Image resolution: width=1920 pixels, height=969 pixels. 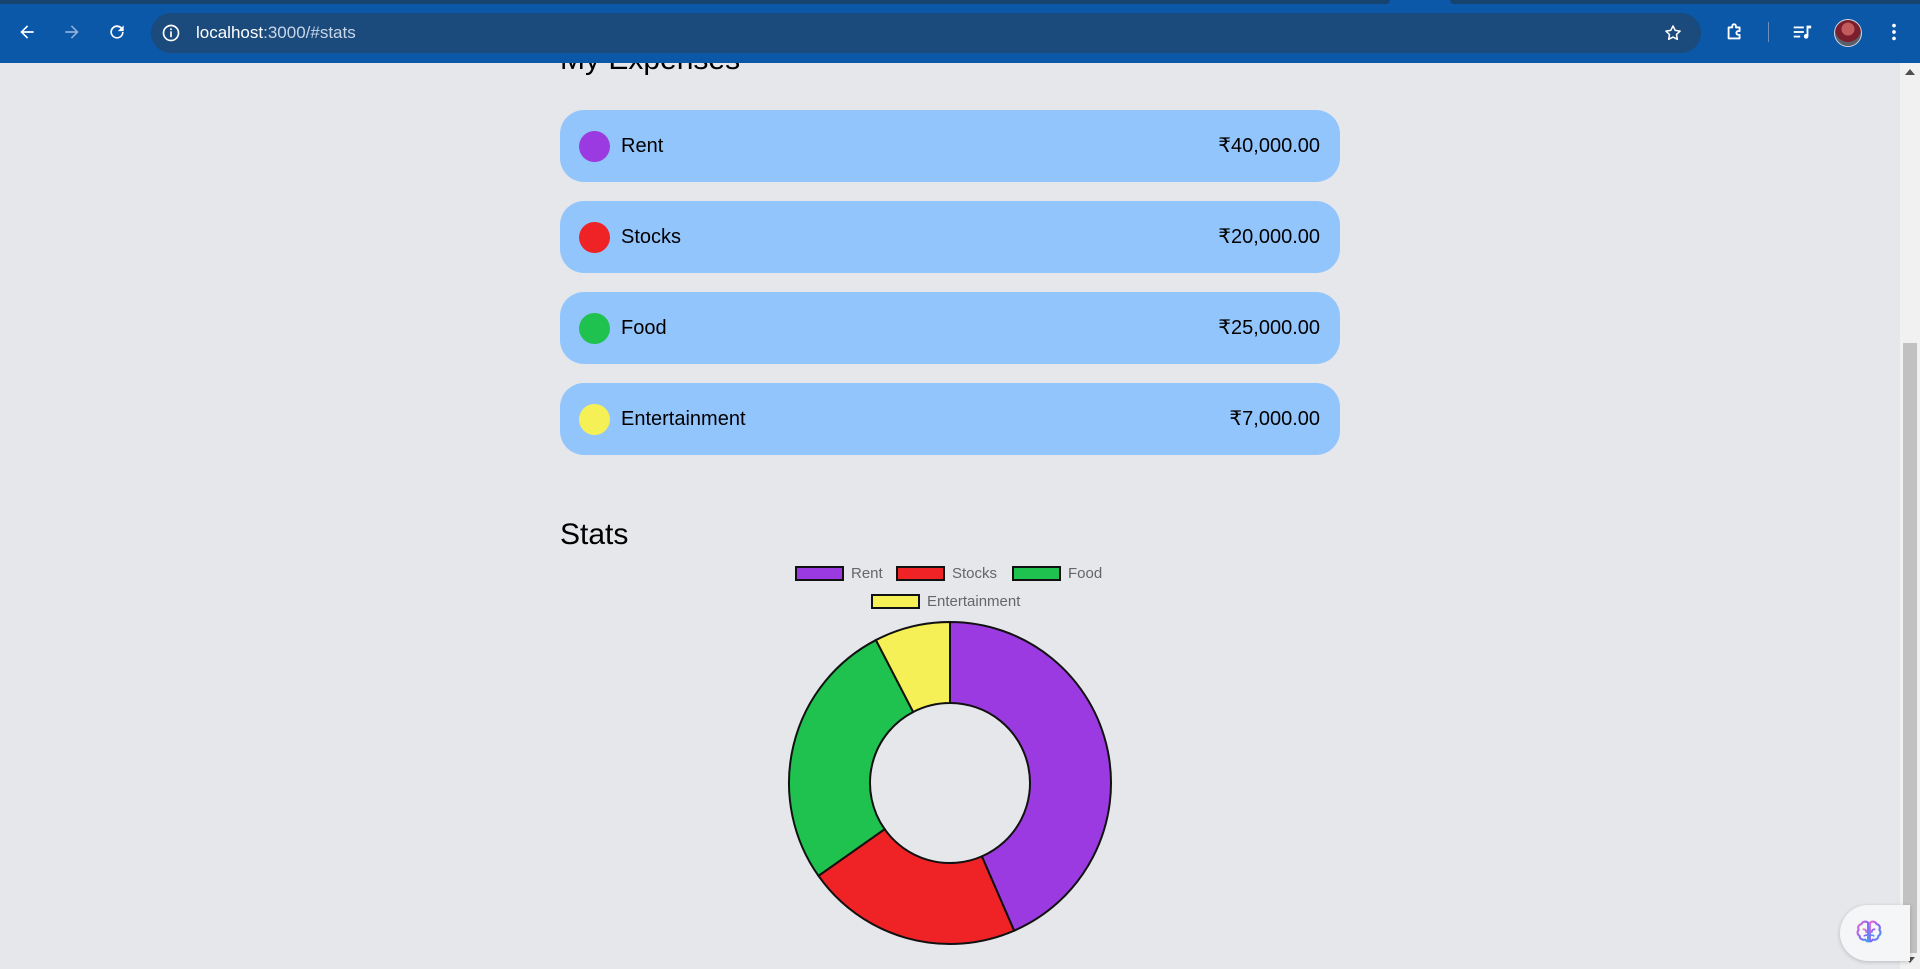 I want to click on browser-toolbar: localhost:3000/#stats, so click(x=960, y=31).